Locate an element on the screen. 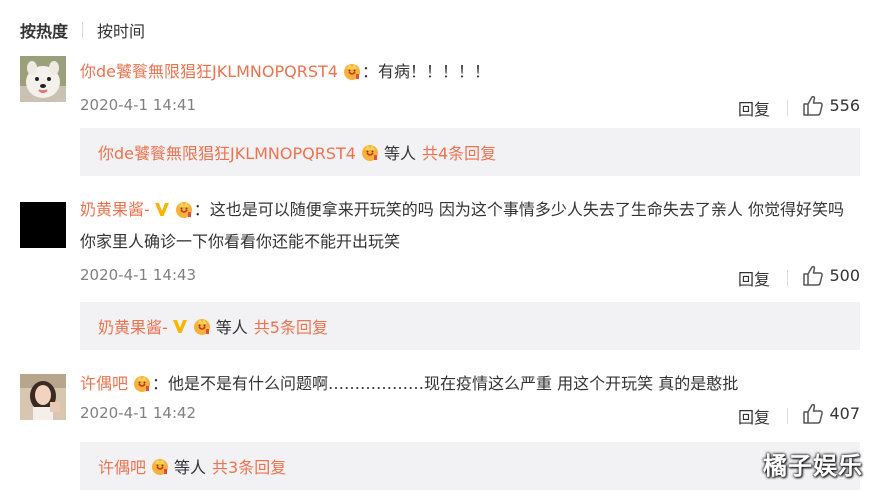 The width and height of the screenshot is (877, 490). reply-preview: 你de饕餮無限猖狂JKLMNOPQRST4 等人 共4条回复 is located at coordinates (470, 152).